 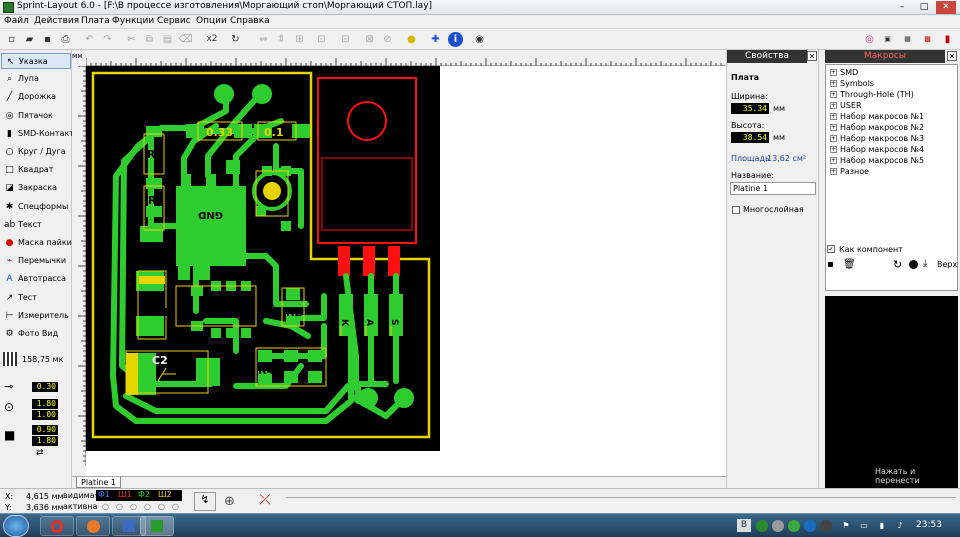 What do you see at coordinates (907, 39) in the screenshot?
I see `settings-icon: ▦` at bounding box center [907, 39].